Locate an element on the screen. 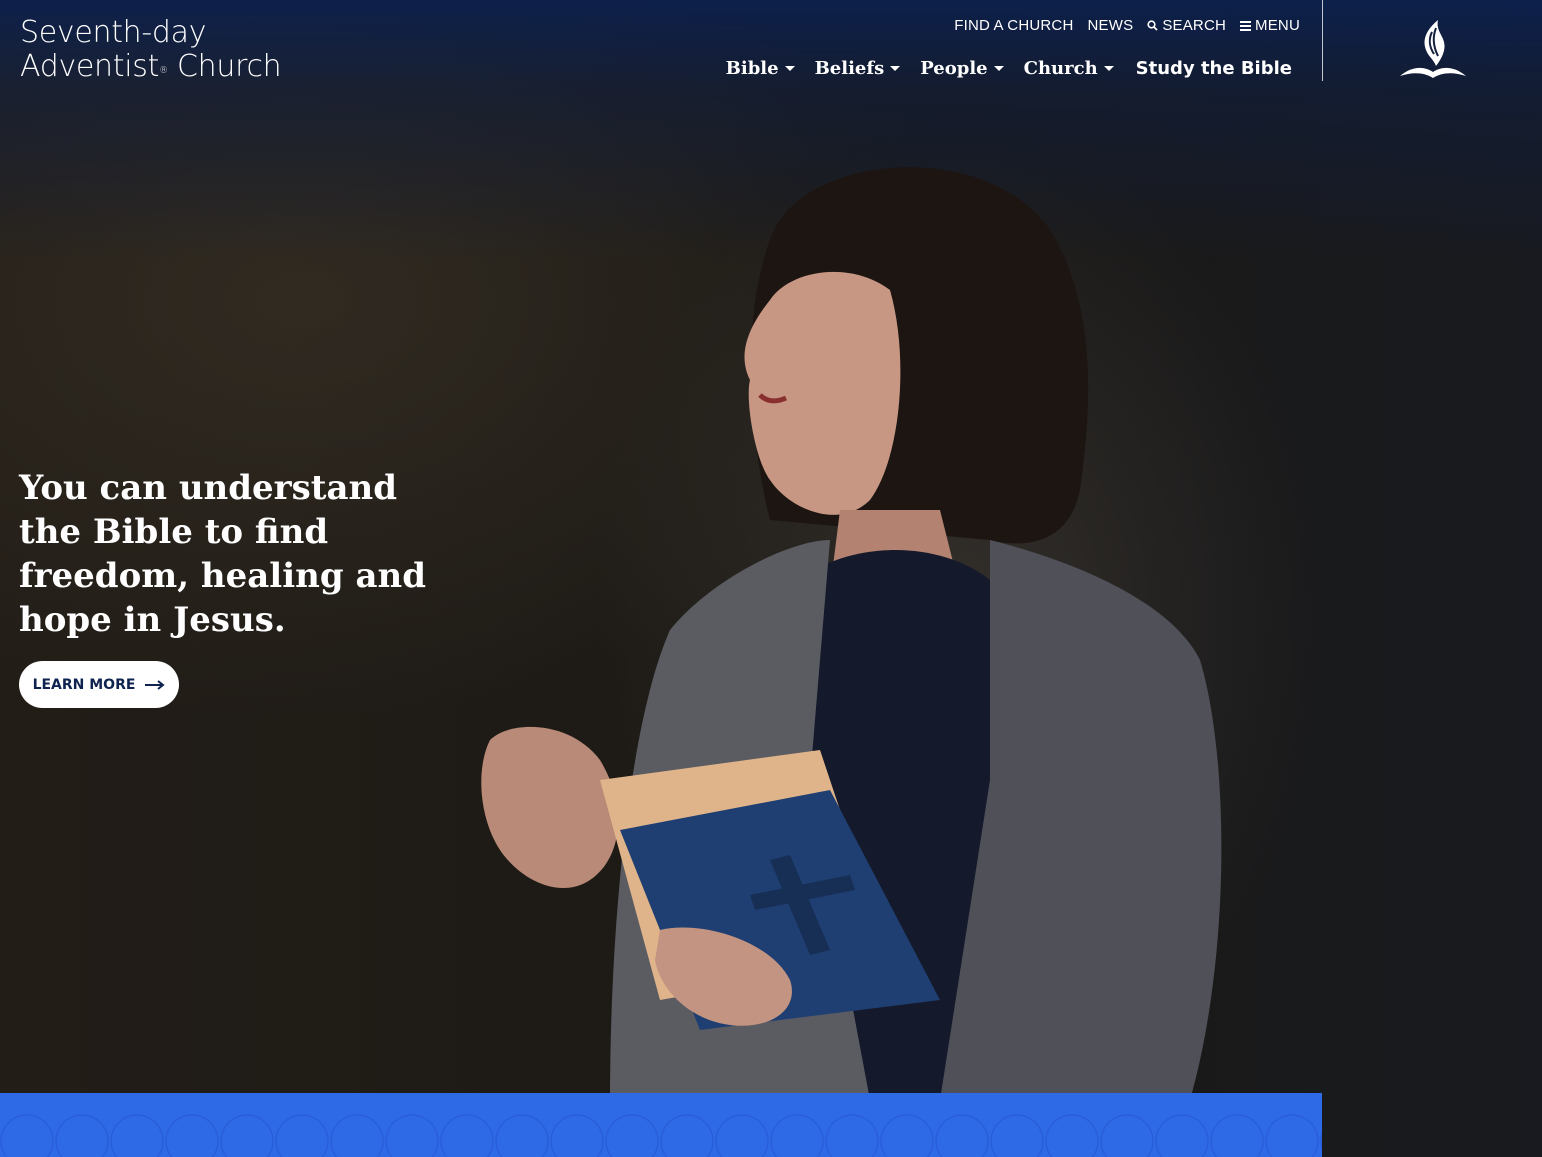 Image resolution: width=1542 pixels, height=1157 pixels. arrow-right-icon is located at coordinates (155, 684).